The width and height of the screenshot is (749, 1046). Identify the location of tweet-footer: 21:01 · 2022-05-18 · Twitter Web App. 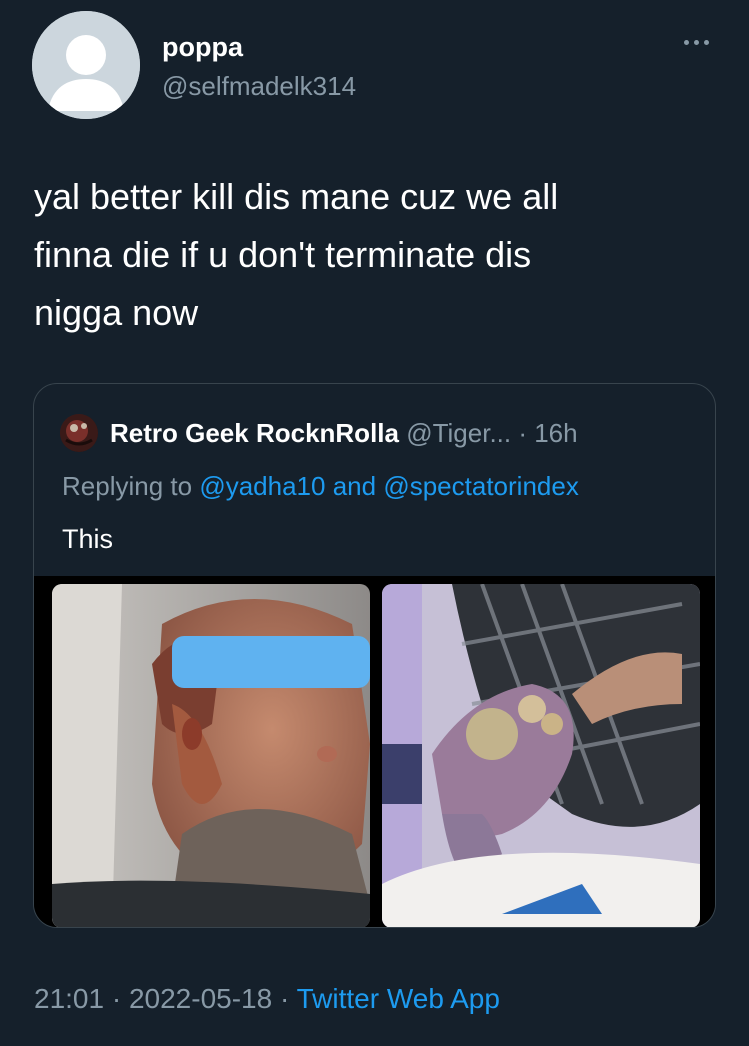
(267, 999).